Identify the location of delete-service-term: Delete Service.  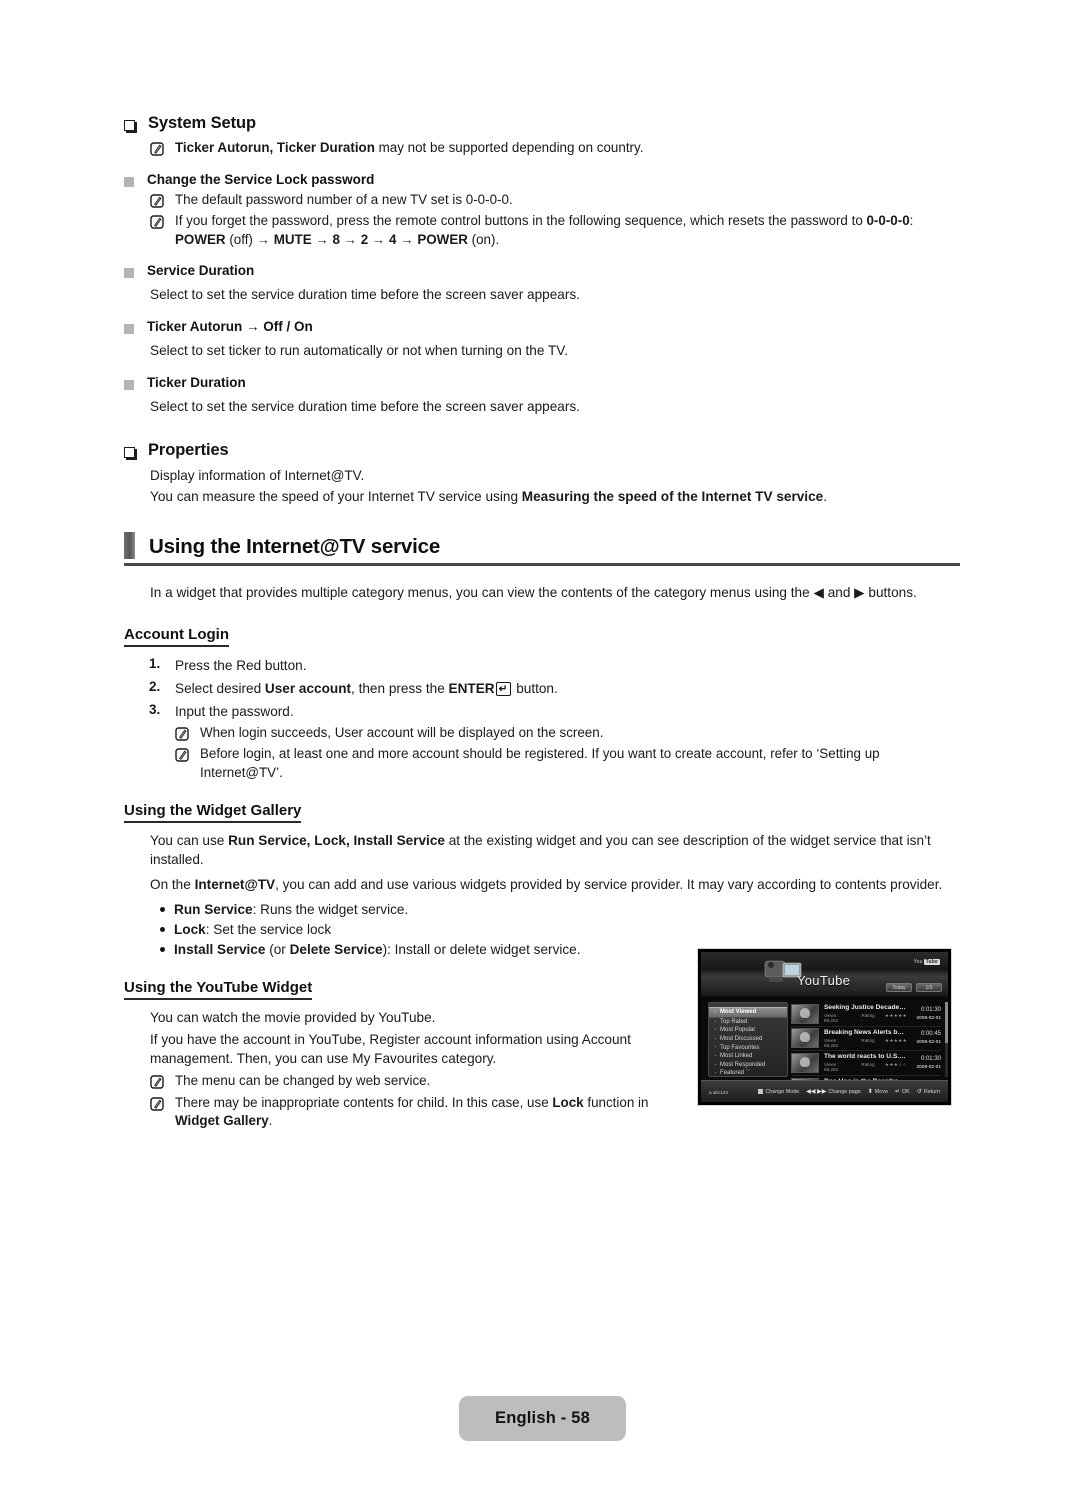
(336, 949).